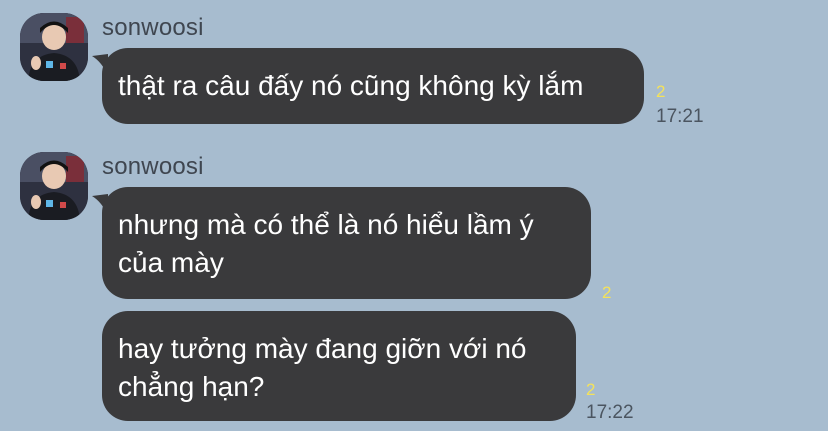 The image size is (828, 431). What do you see at coordinates (610, 412) in the screenshot?
I see `message-timestamp: 17:22` at bounding box center [610, 412].